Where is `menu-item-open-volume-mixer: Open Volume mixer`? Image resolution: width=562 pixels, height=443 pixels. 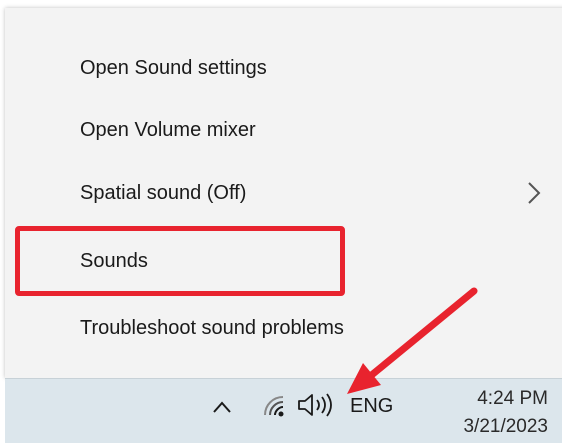
menu-item-open-volume-mixer: Open Volume mixer is located at coordinates (283, 130).